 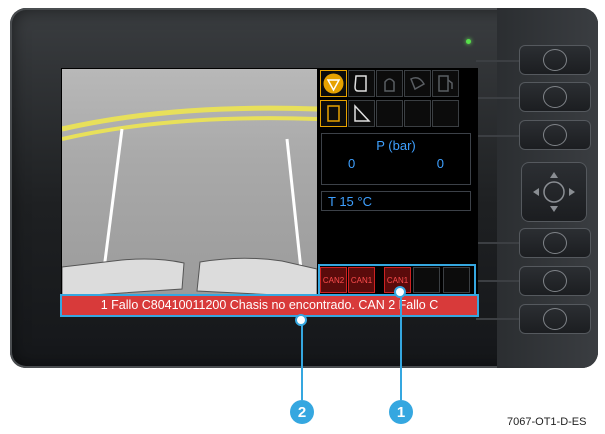 I want to click on beacon-icon, so click(x=389, y=83).